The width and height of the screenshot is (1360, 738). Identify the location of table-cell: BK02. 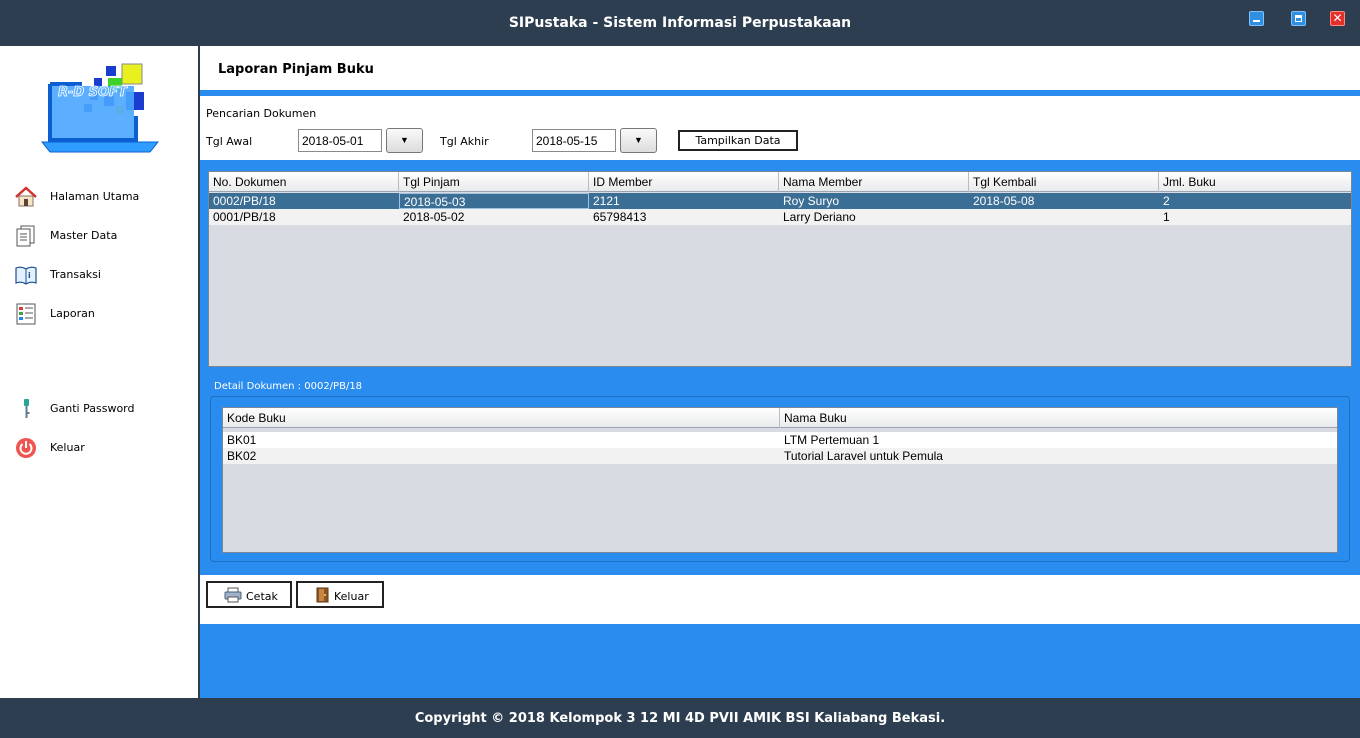
(242, 456).